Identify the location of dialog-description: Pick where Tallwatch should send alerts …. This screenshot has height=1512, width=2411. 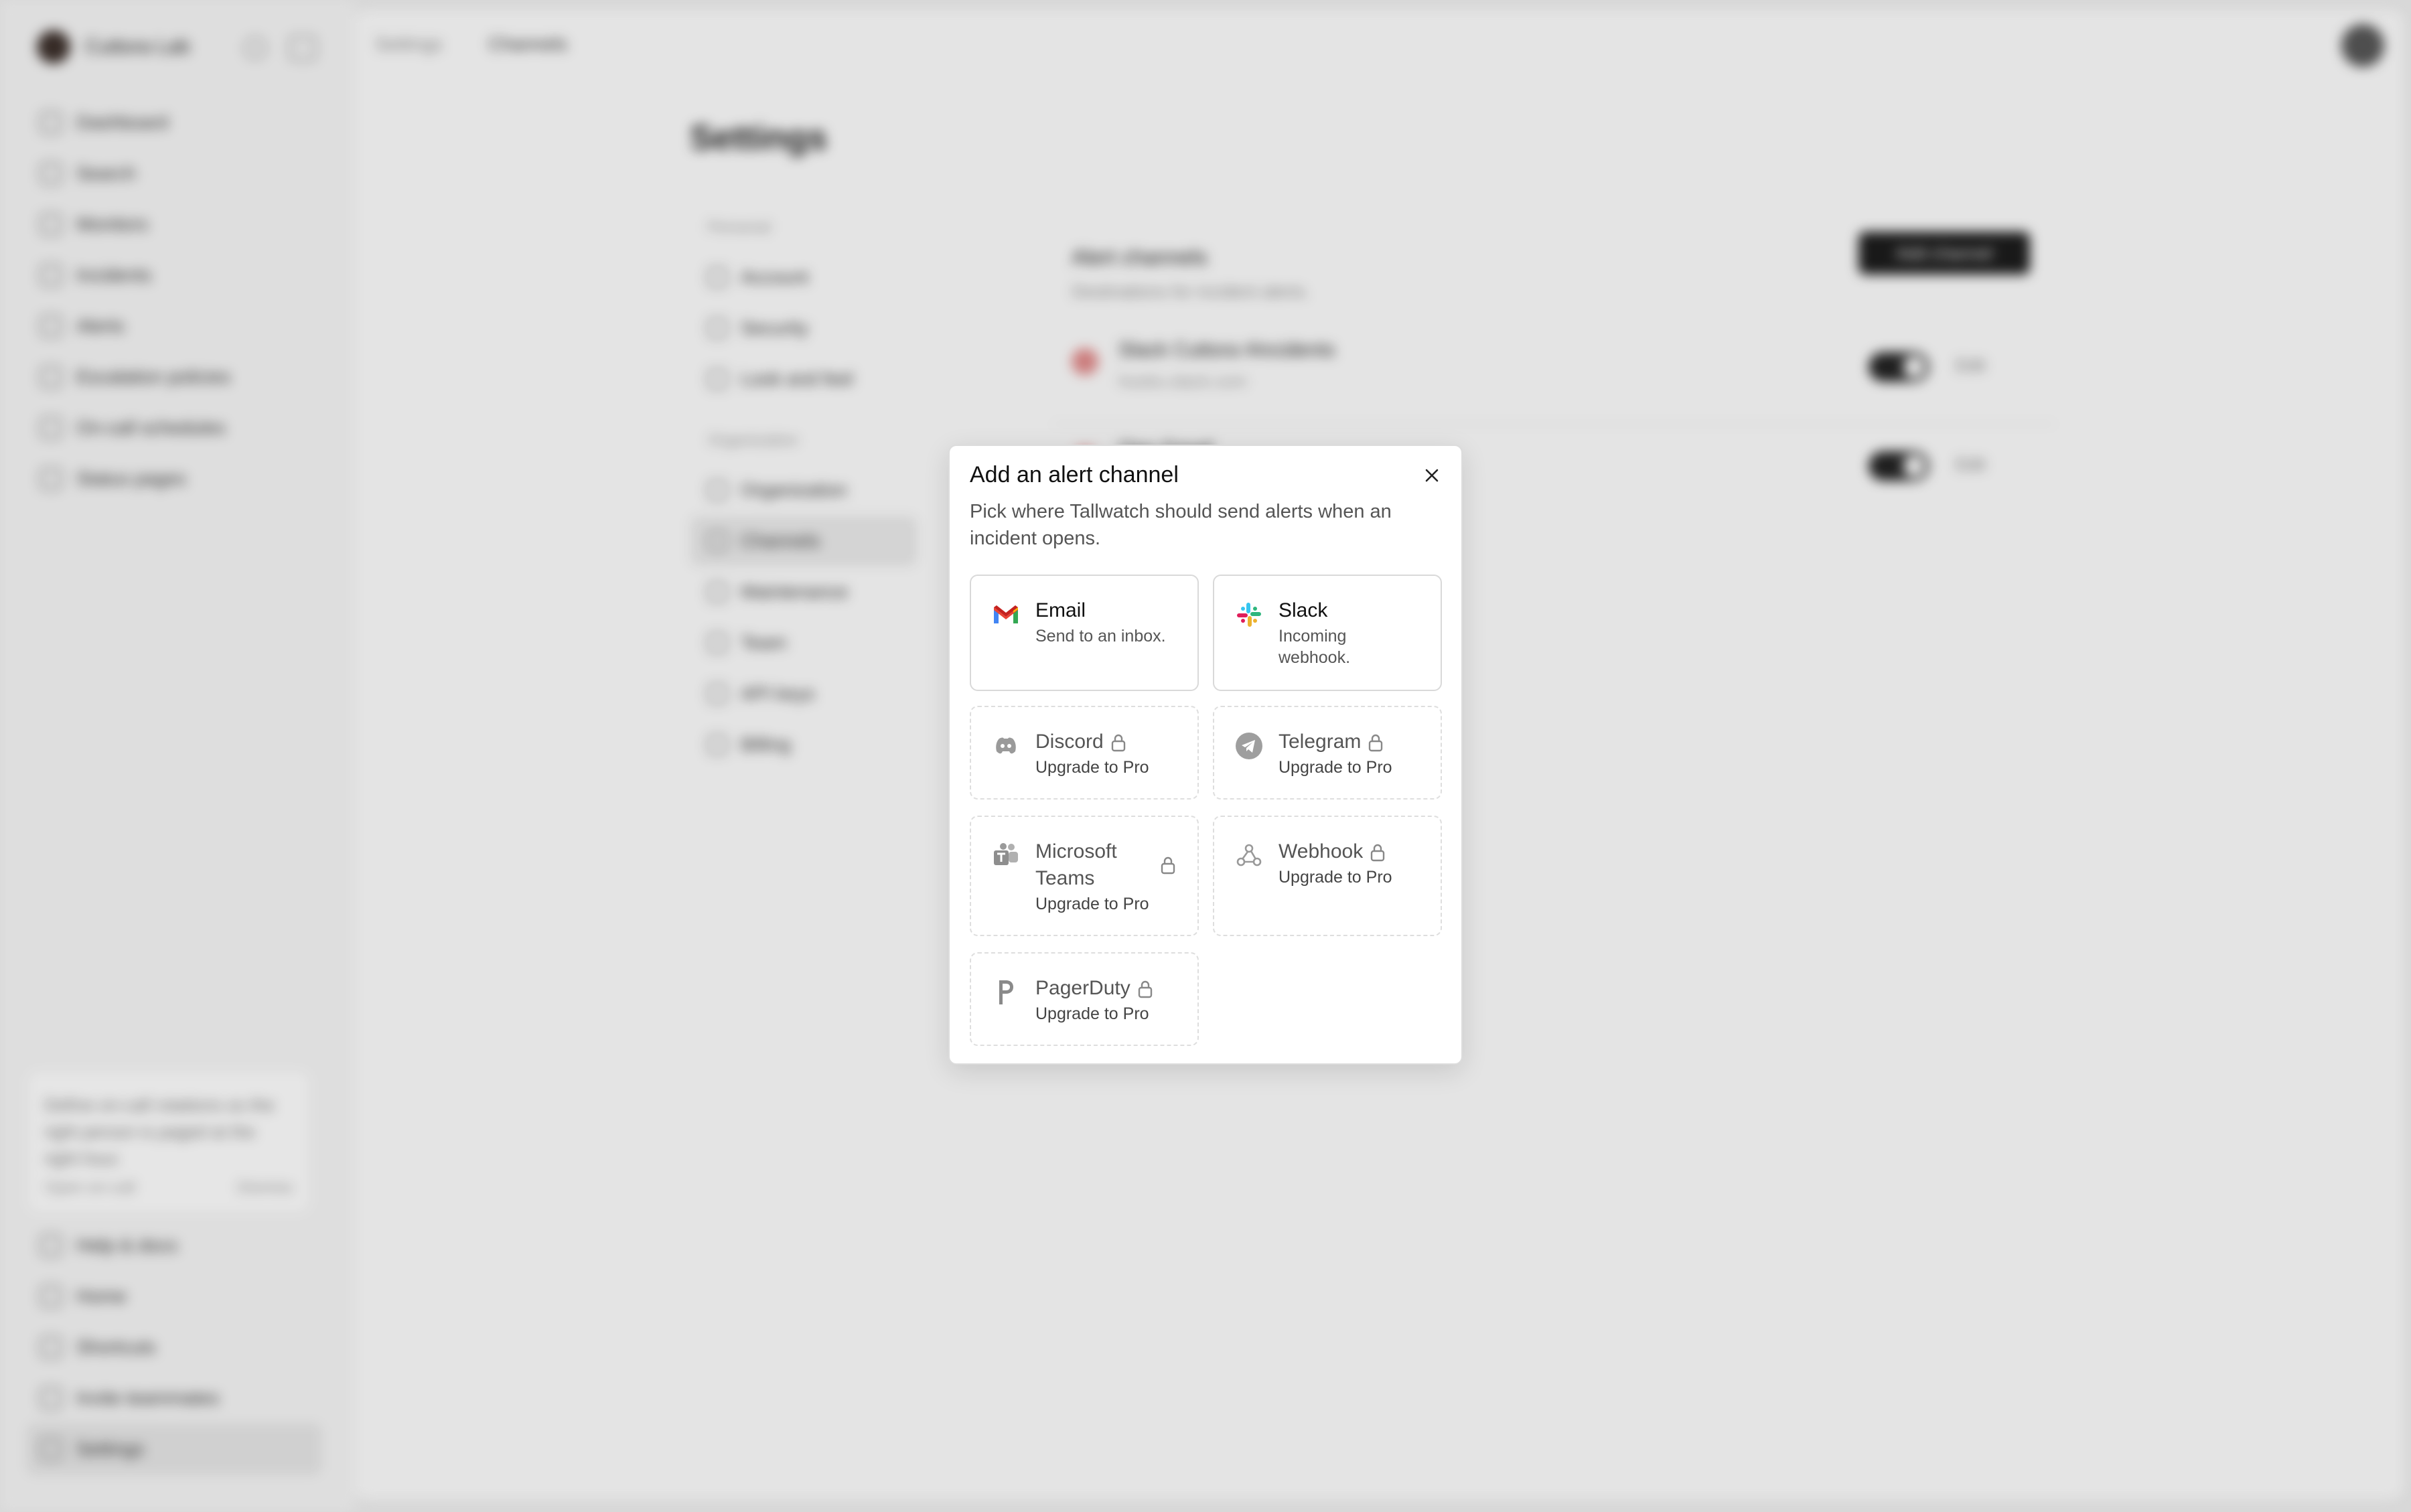
(1181, 525).